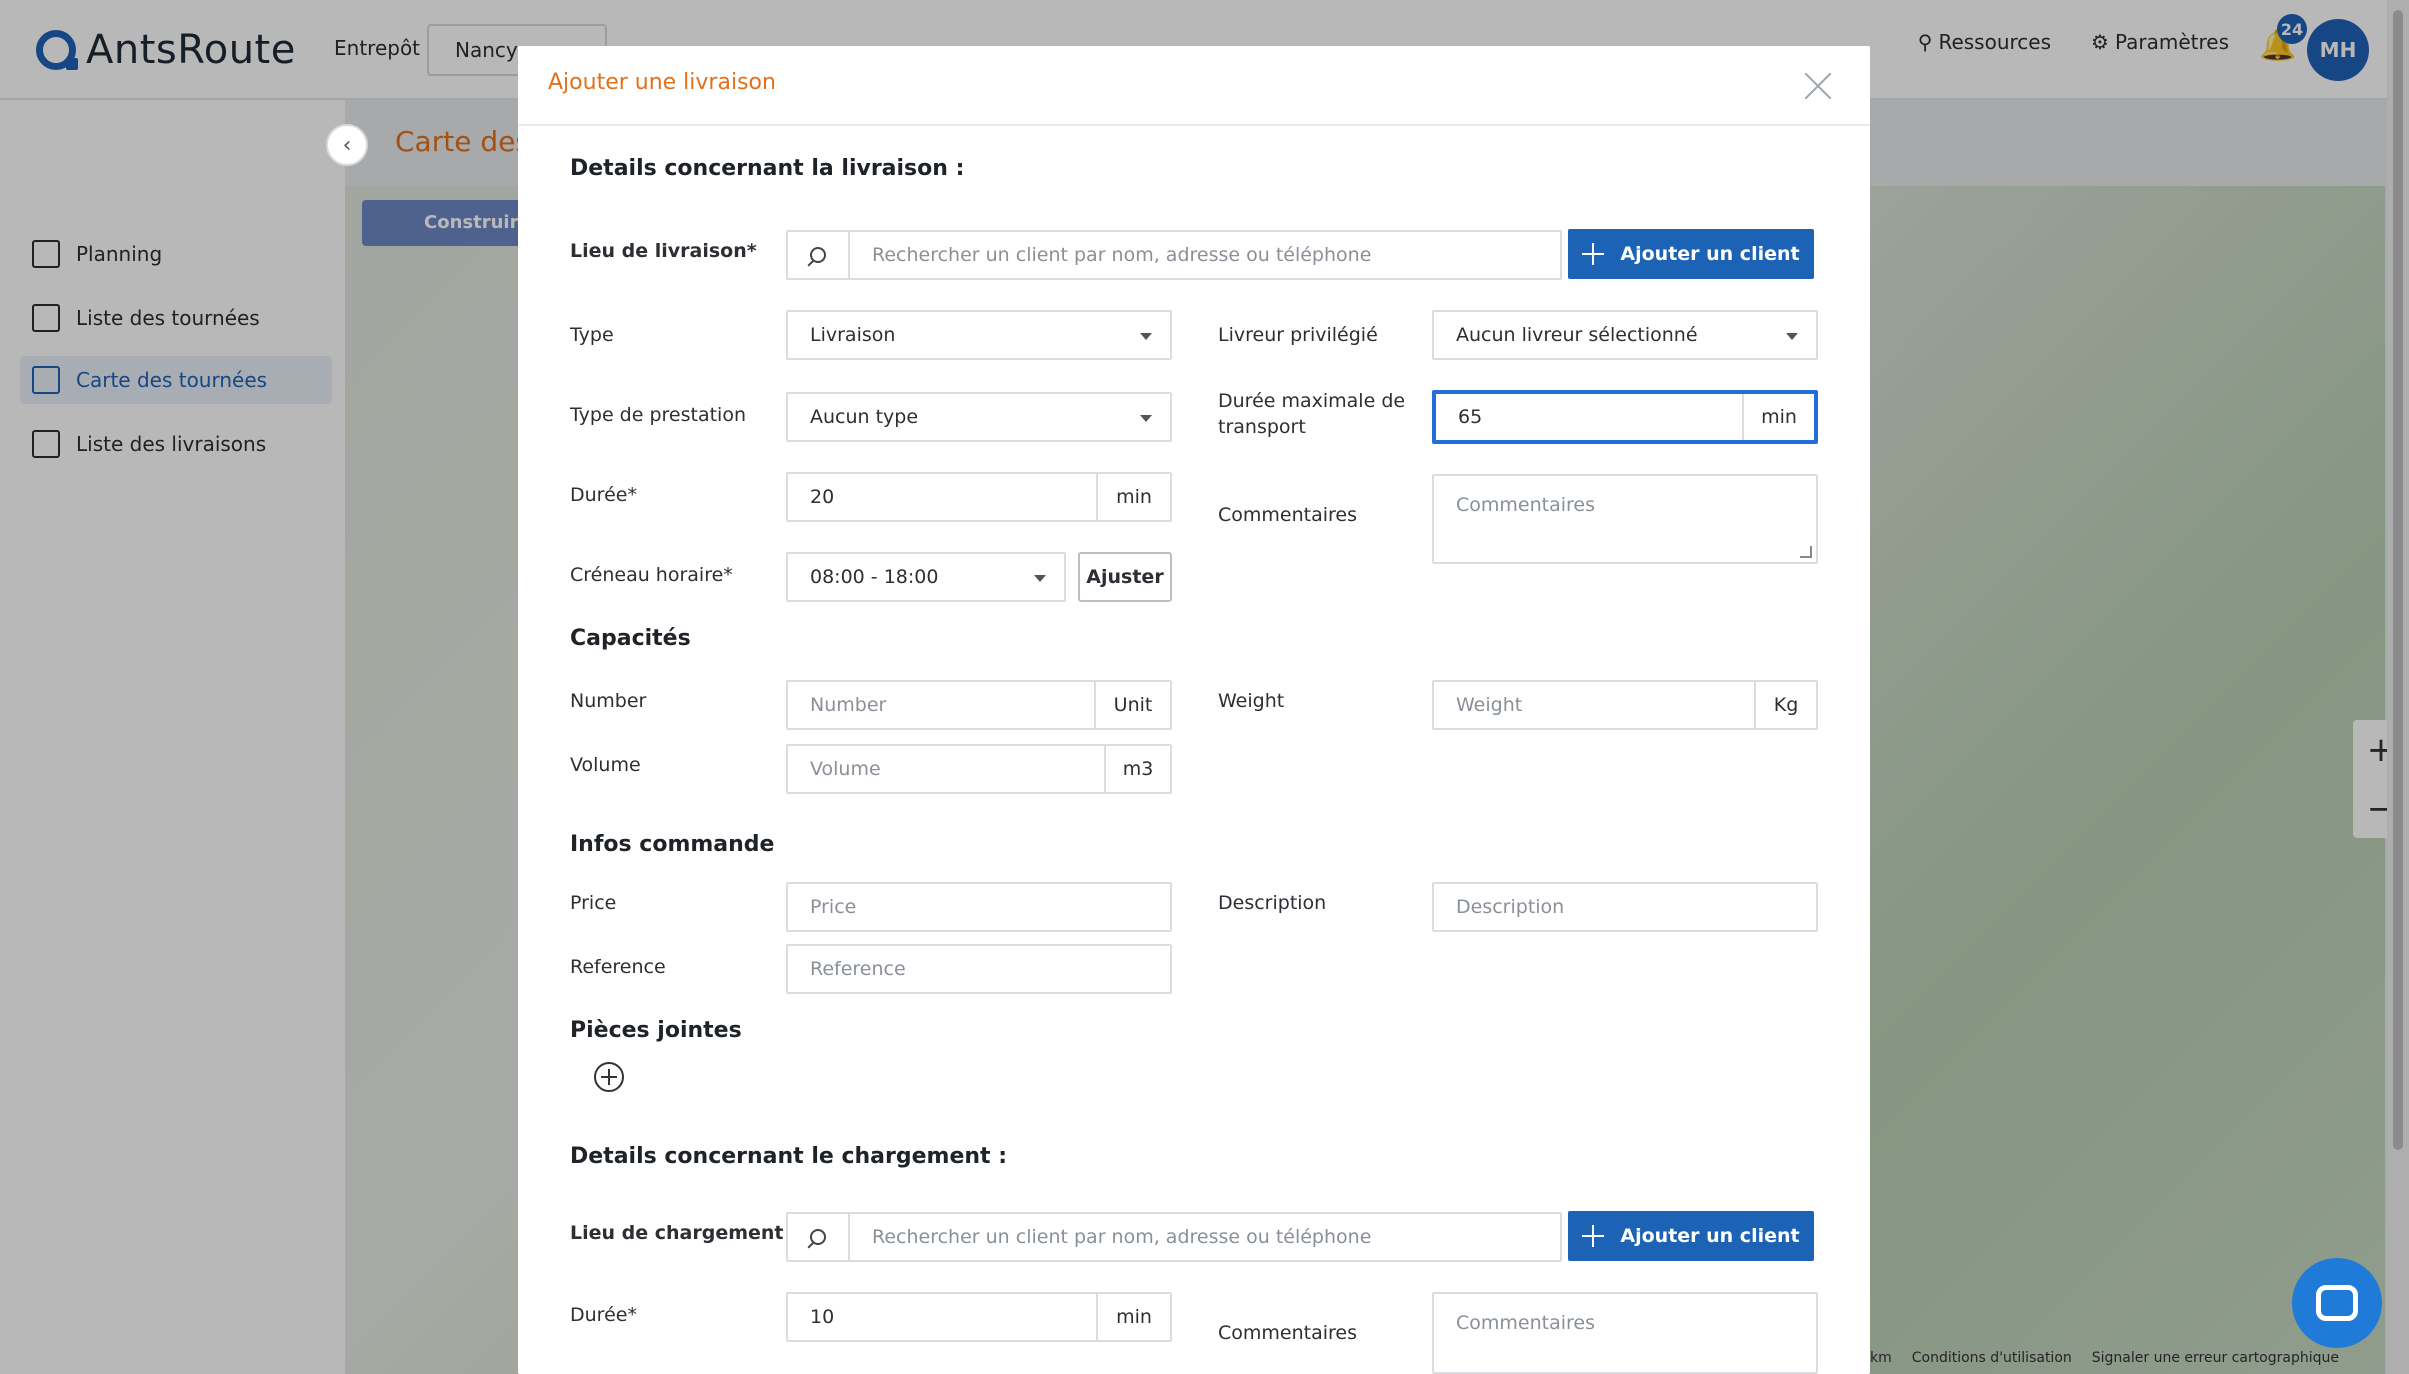  I want to click on loading-duree-input: 10 min, so click(979, 1317).